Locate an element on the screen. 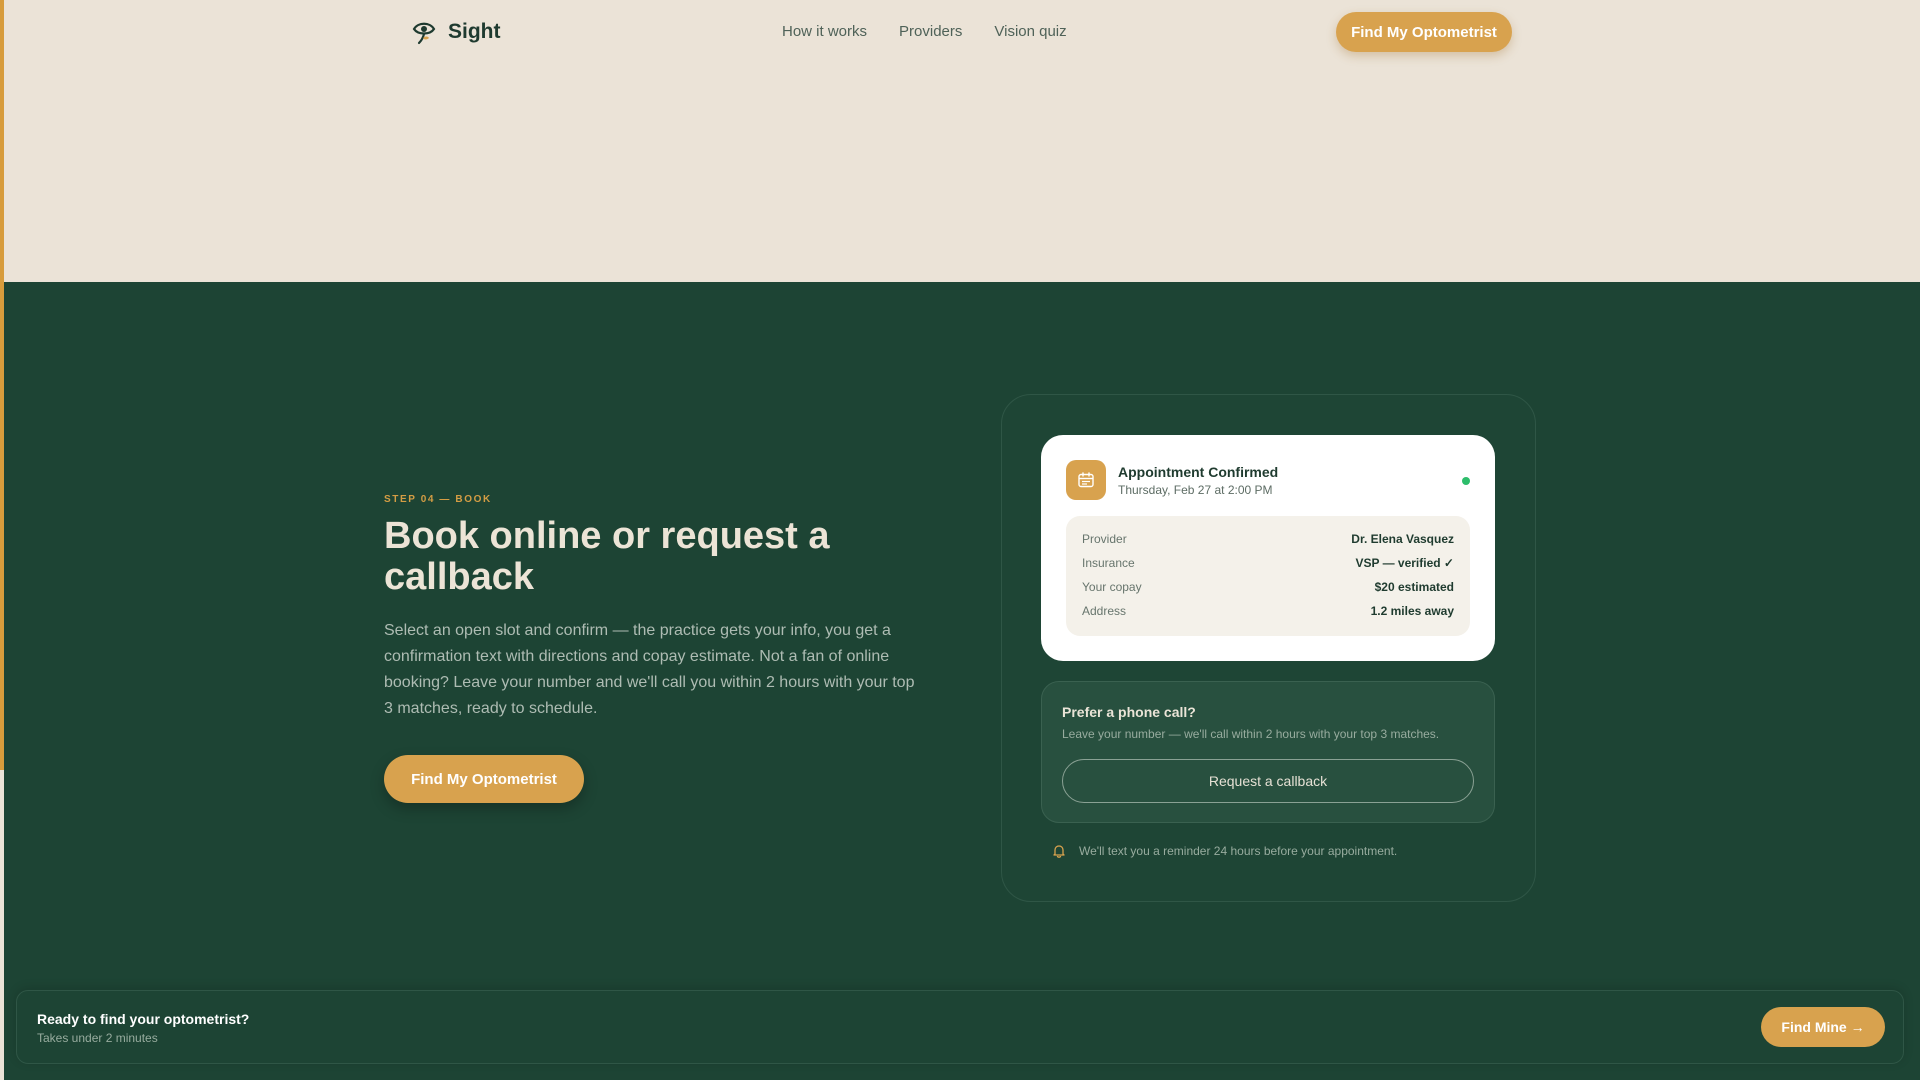 This screenshot has width=1920, height=1080. detail-value: Dr. Elena Vasquez is located at coordinates (1402, 539).